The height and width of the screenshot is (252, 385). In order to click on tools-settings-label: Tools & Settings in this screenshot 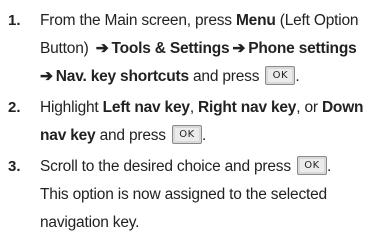, I will do `click(170, 48)`.